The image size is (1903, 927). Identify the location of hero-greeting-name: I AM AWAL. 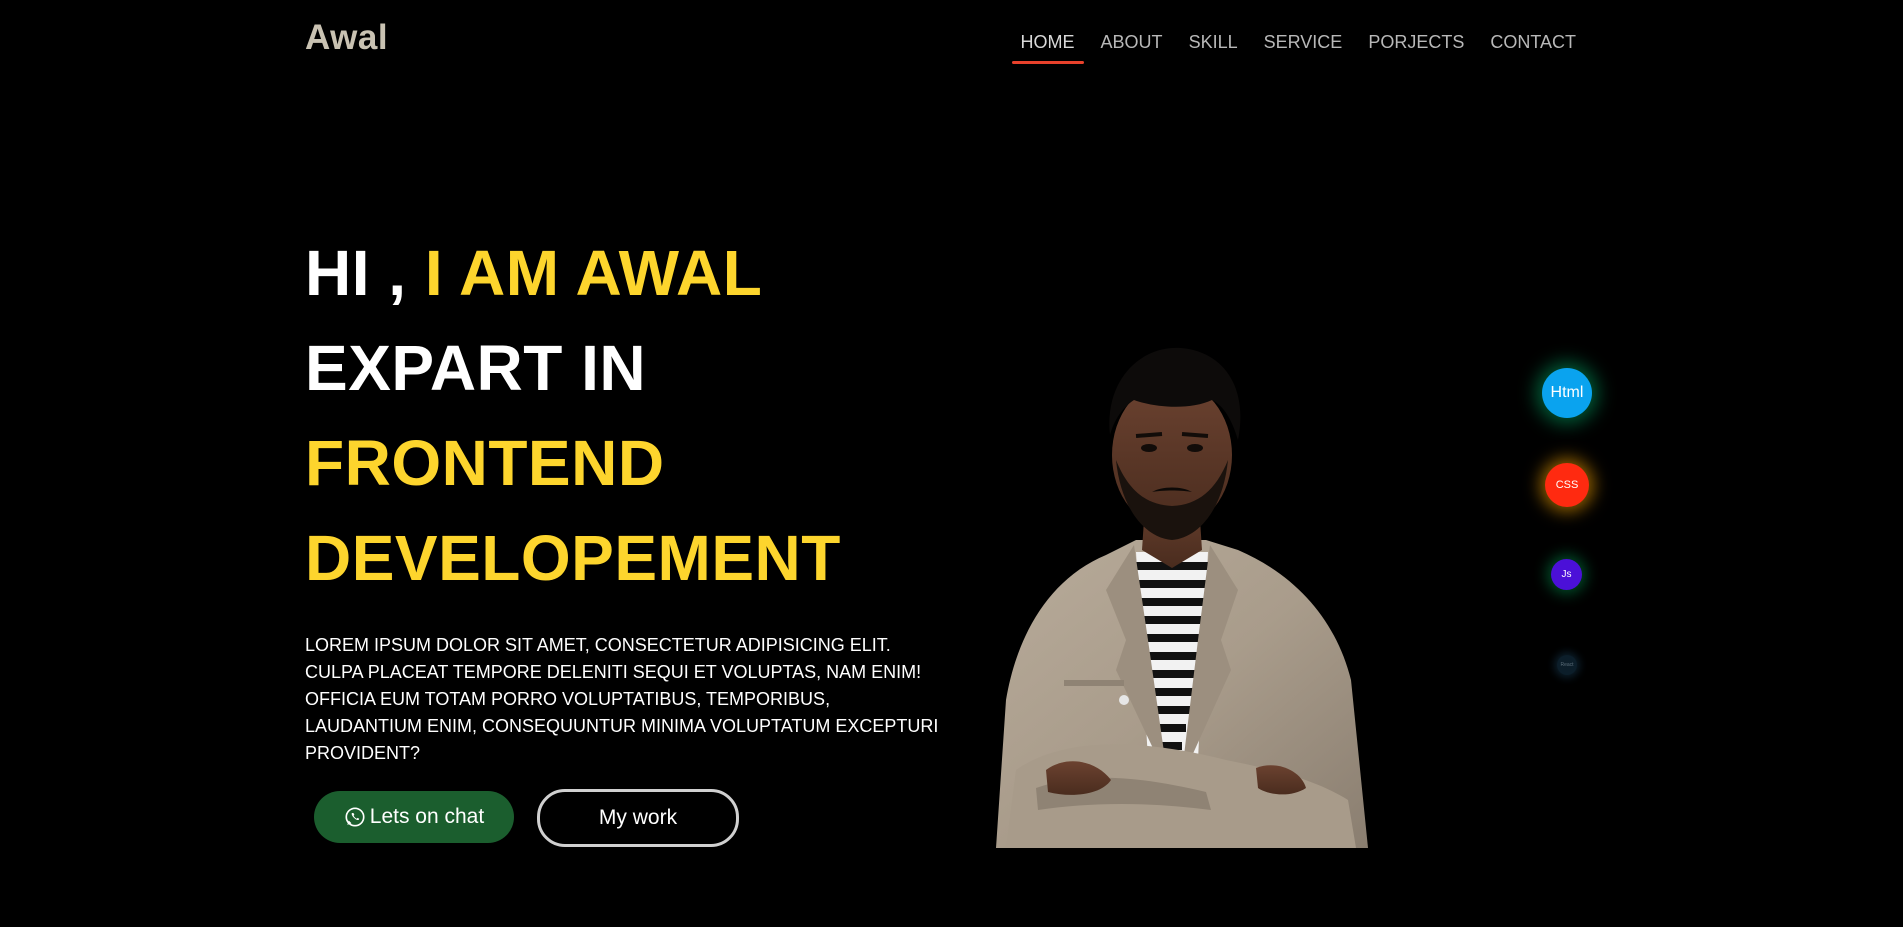
(593, 273).